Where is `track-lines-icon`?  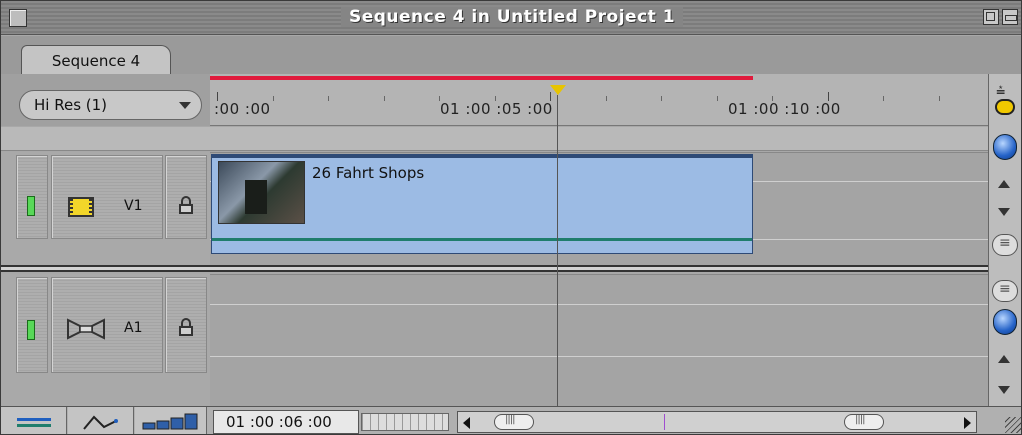 track-lines-icon is located at coordinates (34, 422).